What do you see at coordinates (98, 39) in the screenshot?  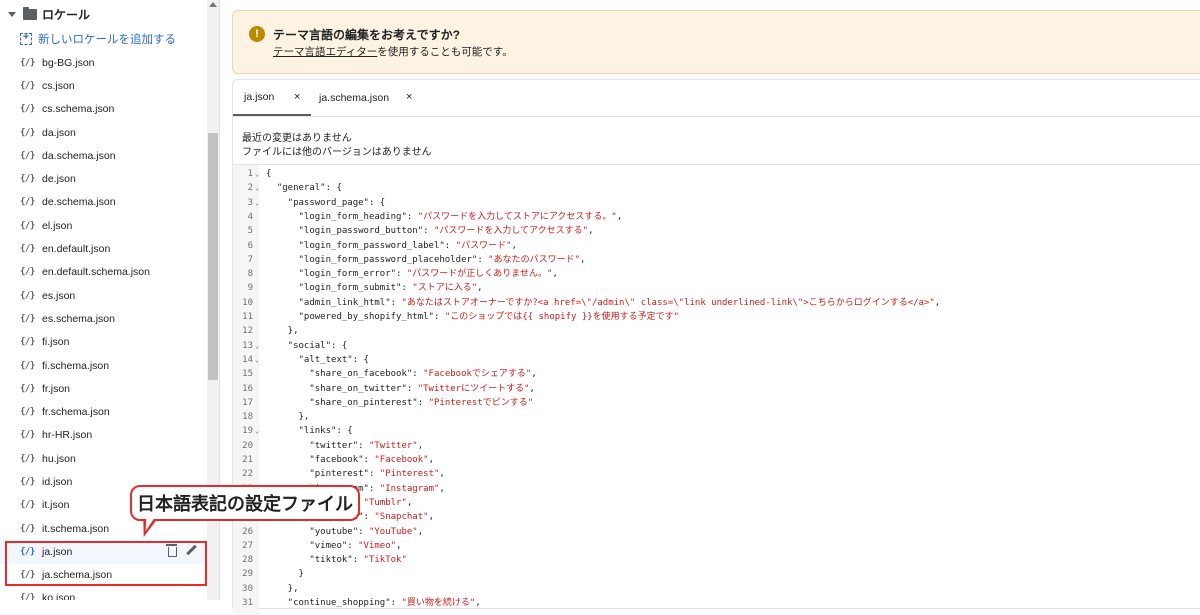 I see `add-locale-link: 新しいロケールを追加する` at bounding box center [98, 39].